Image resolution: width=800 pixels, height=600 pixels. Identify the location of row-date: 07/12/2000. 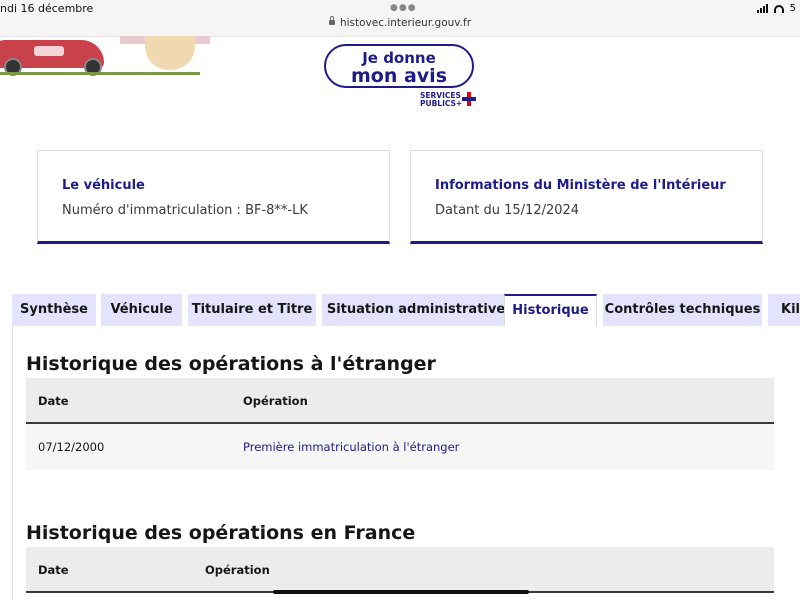
(71, 447).